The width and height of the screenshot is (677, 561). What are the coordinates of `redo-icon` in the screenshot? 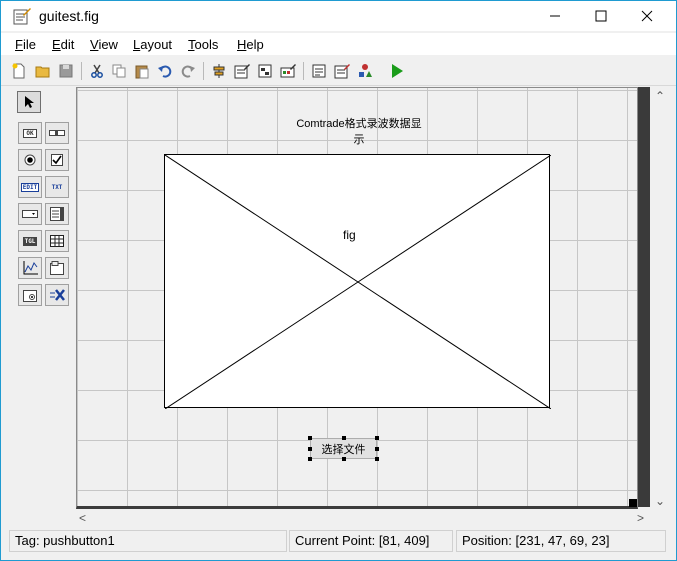 It's located at (188, 71).